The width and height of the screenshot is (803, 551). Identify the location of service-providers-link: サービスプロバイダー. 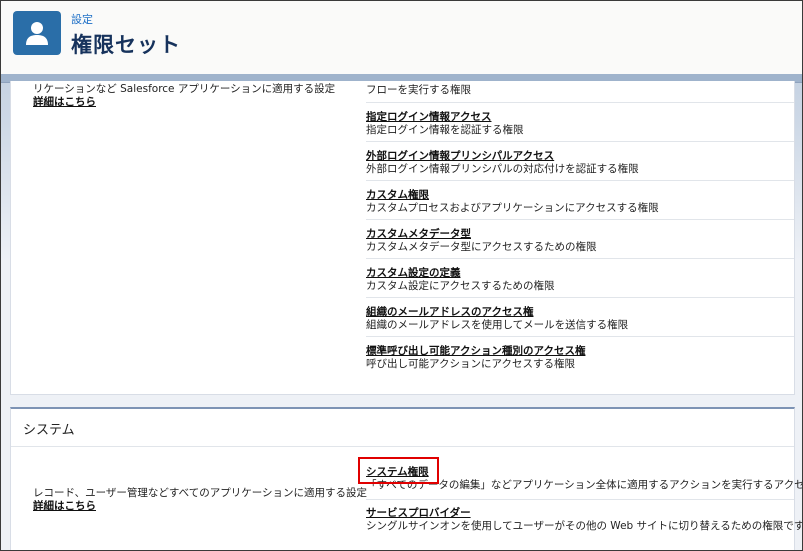
(580, 513).